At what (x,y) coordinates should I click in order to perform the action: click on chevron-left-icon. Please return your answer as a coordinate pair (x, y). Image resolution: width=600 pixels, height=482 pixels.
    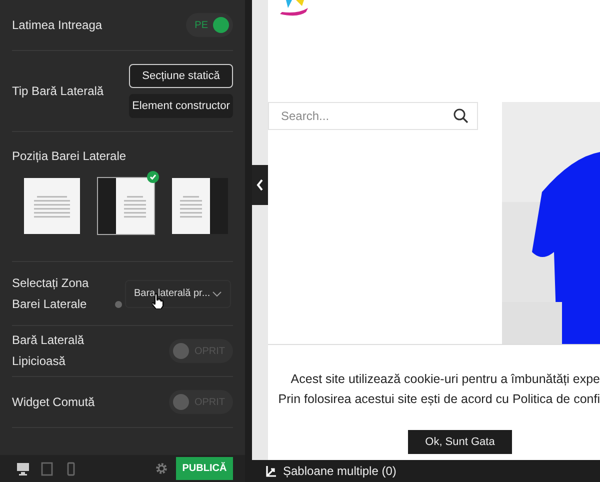
    Looking at the image, I should click on (260, 185).